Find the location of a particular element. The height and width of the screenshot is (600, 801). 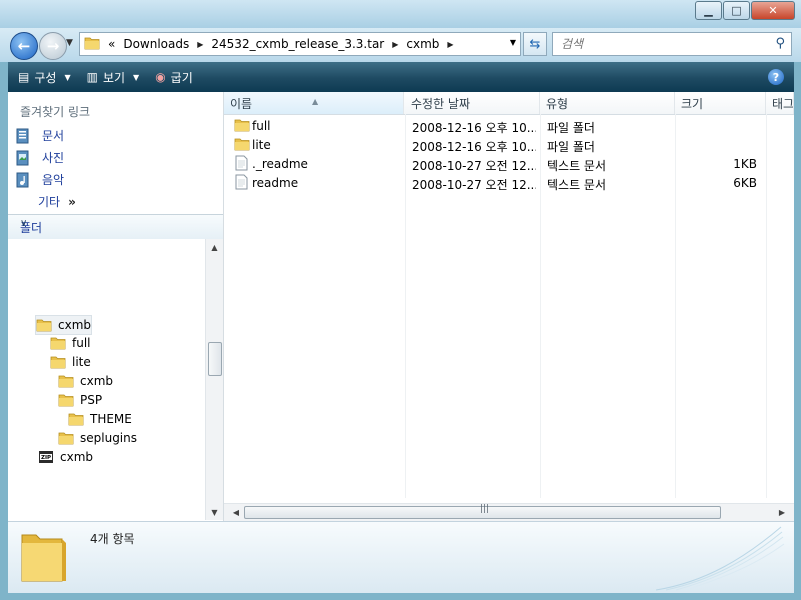

tree-node-cxmb: cxmb is located at coordinates (63, 325).